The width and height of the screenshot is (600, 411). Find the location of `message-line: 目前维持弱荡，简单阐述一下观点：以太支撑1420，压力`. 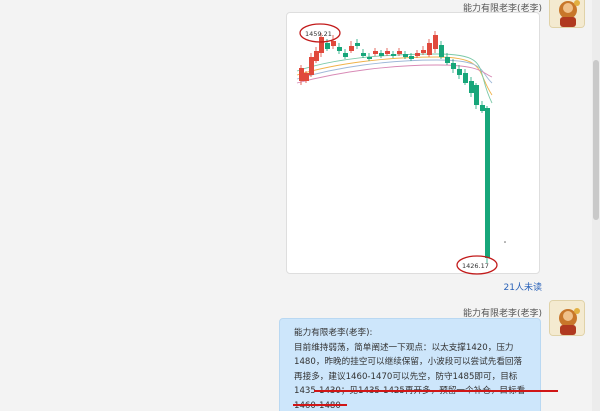

message-line: 目前维持弱荡，简单阐述一下观点：以太支撑1420，压力 is located at coordinates (404, 347).